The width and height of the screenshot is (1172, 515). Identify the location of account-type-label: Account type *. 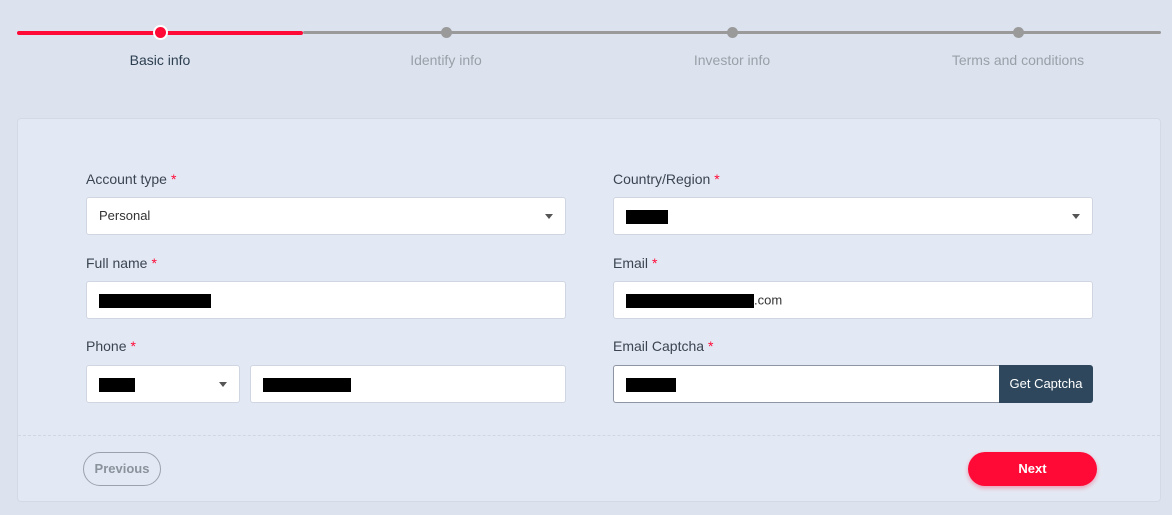
(131, 179).